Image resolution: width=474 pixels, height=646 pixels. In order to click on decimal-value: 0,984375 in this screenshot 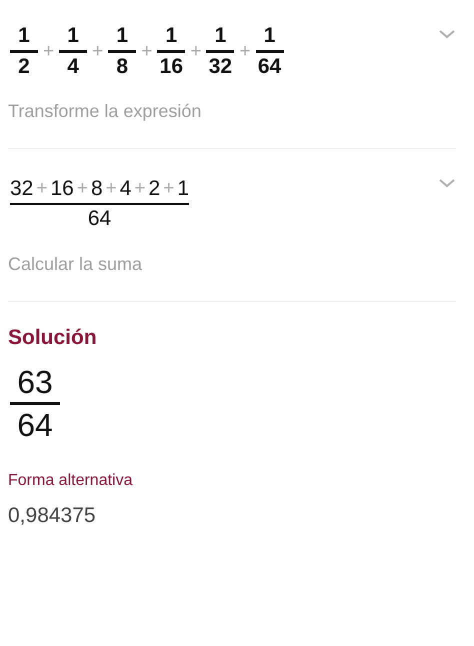, I will do `click(52, 516)`.